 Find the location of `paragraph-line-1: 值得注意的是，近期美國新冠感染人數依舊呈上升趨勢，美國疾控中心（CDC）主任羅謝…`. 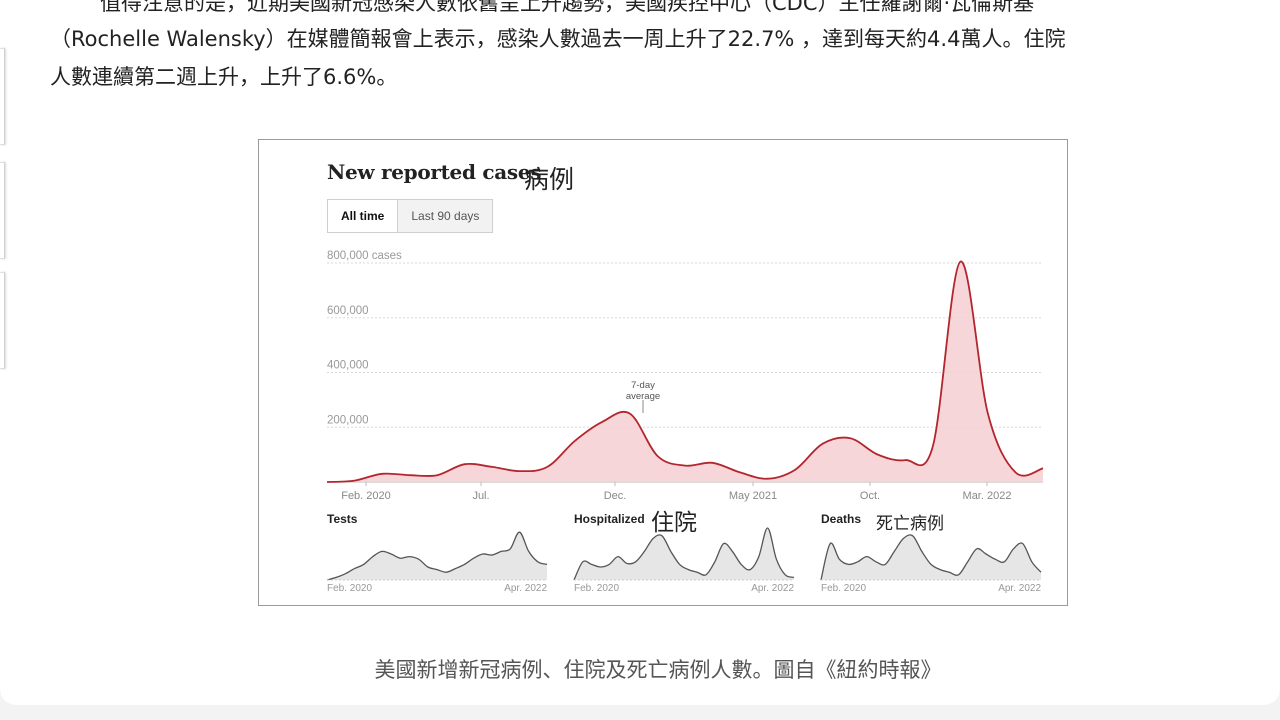

paragraph-line-1: 值得注意的是，近期美國新冠感染人數依舊呈上升趨勢，美國疾控中心（CDC）主任羅謝… is located at coordinates (567, 7).